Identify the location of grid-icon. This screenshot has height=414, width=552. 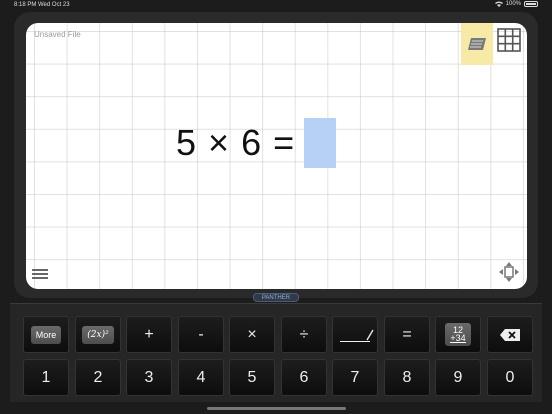
(509, 40).